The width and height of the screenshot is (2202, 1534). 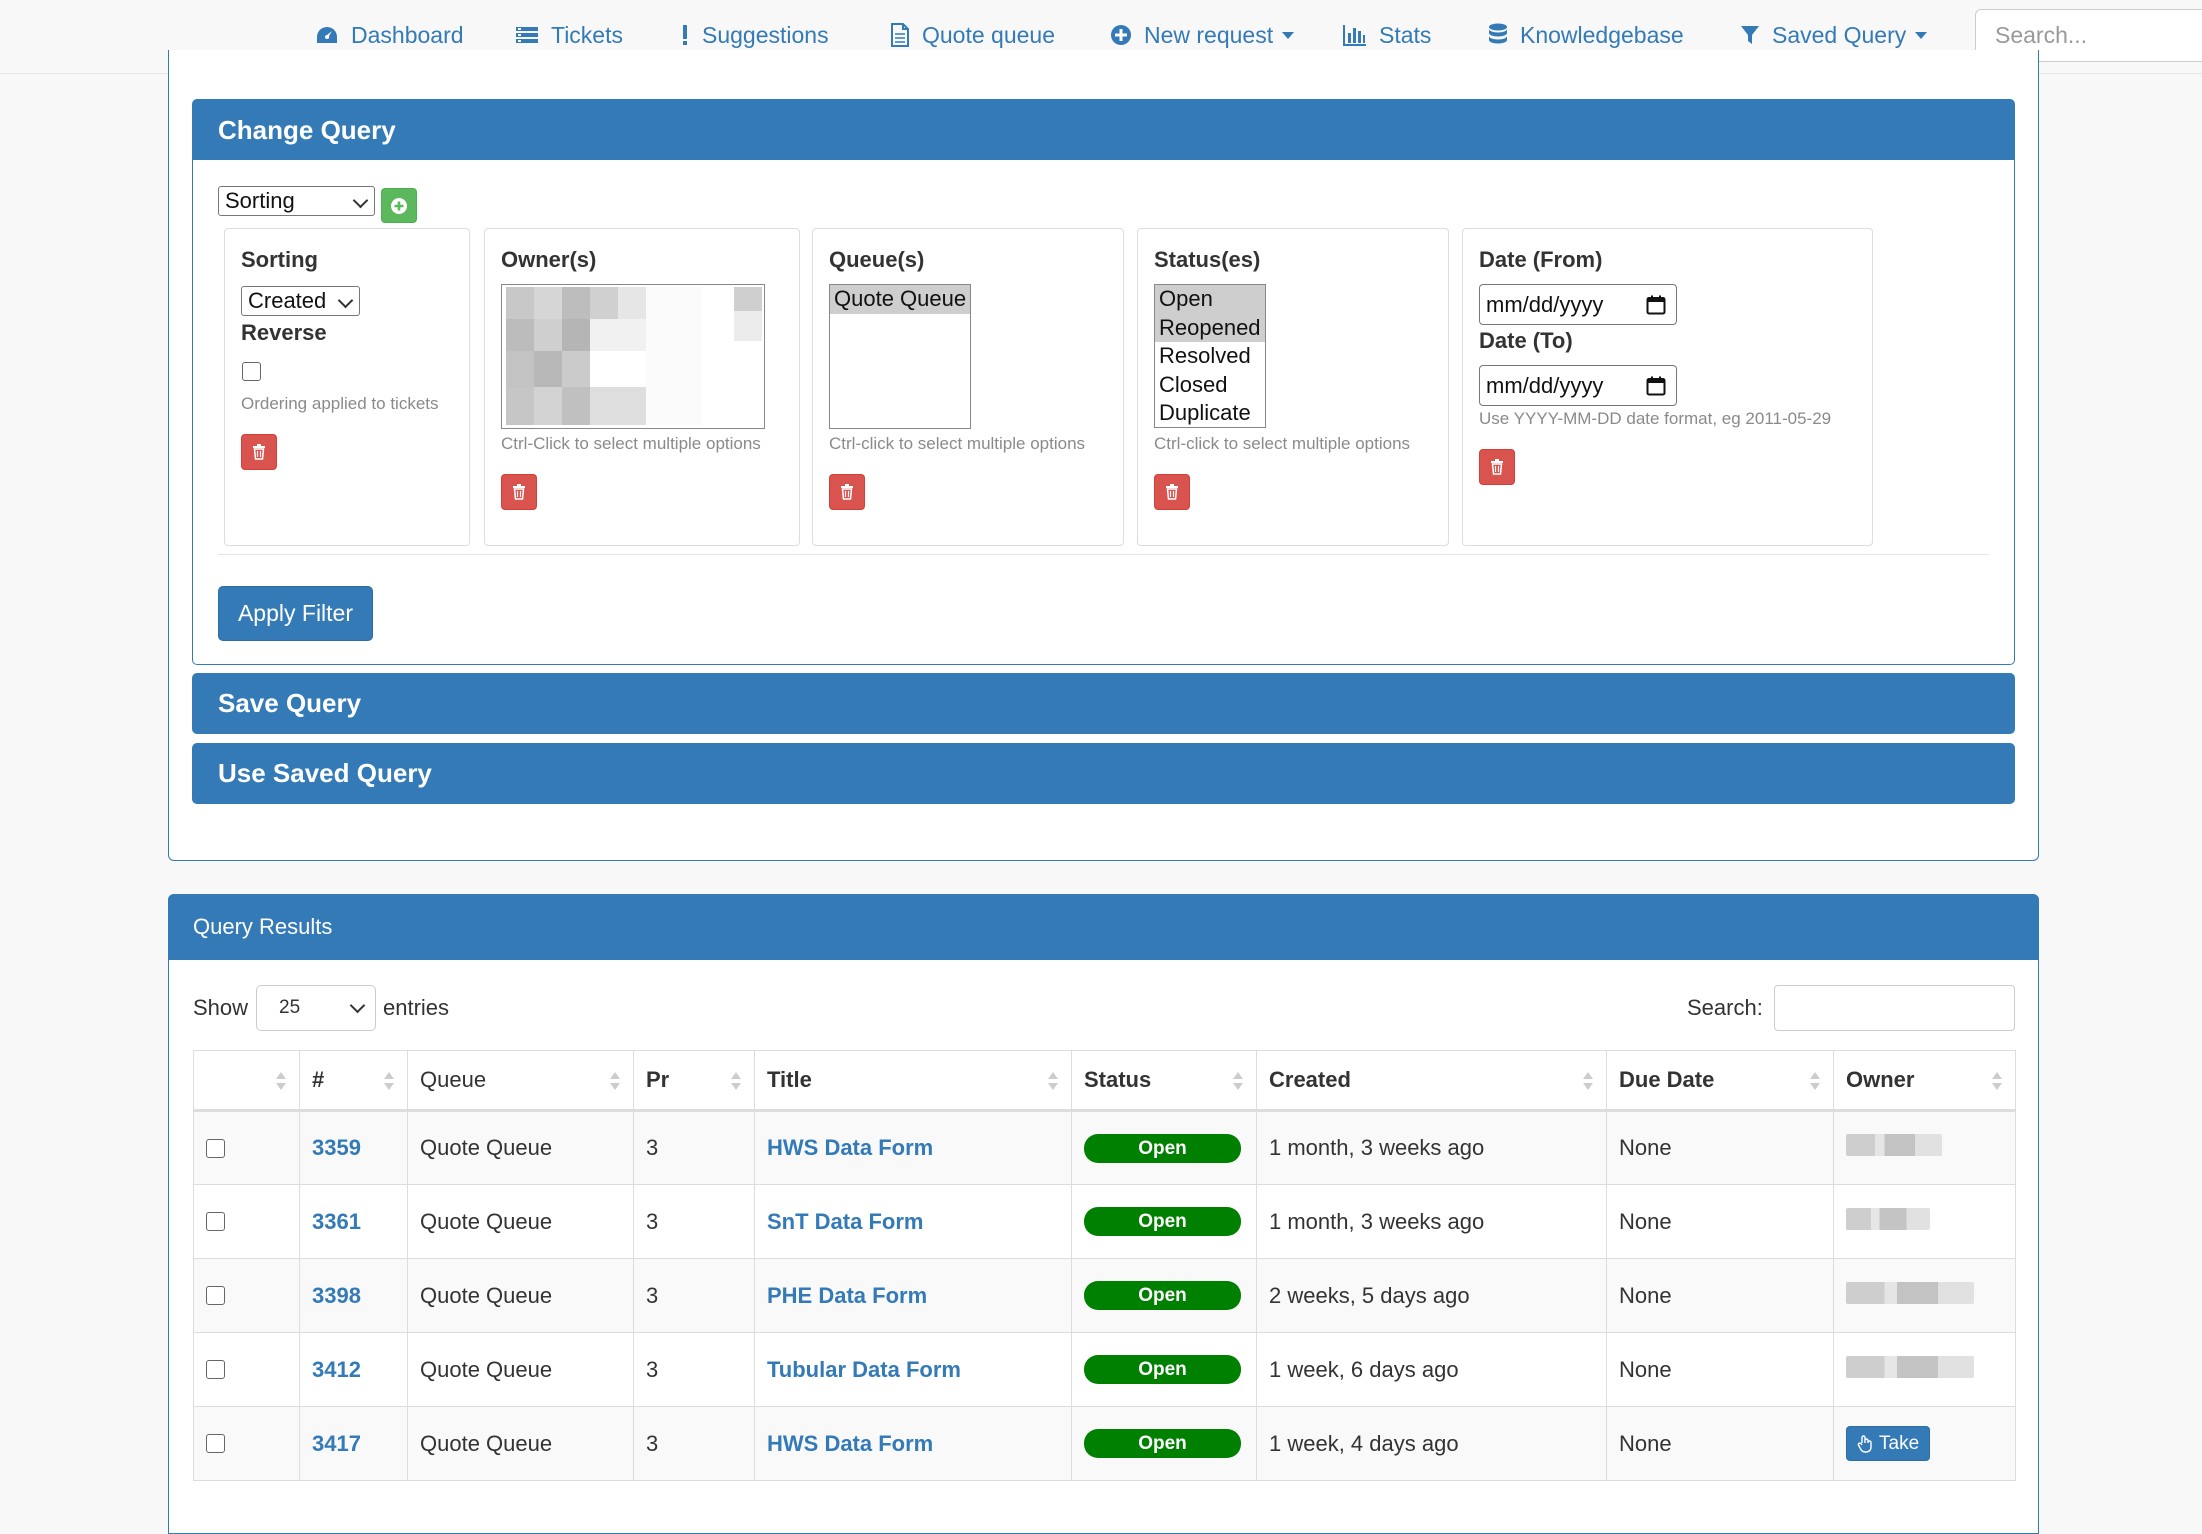 What do you see at coordinates (353, 1081) in the screenshot?
I see `column-header-id: #` at bounding box center [353, 1081].